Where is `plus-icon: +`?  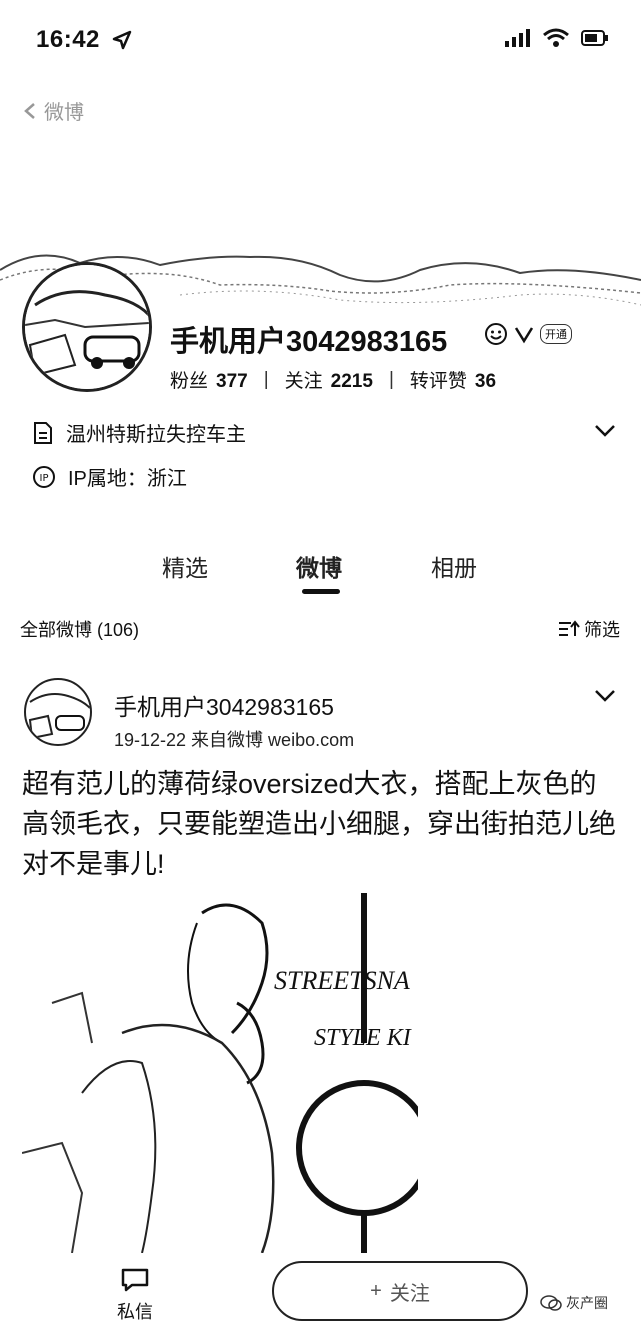 plus-icon: + is located at coordinates (376, 1290).